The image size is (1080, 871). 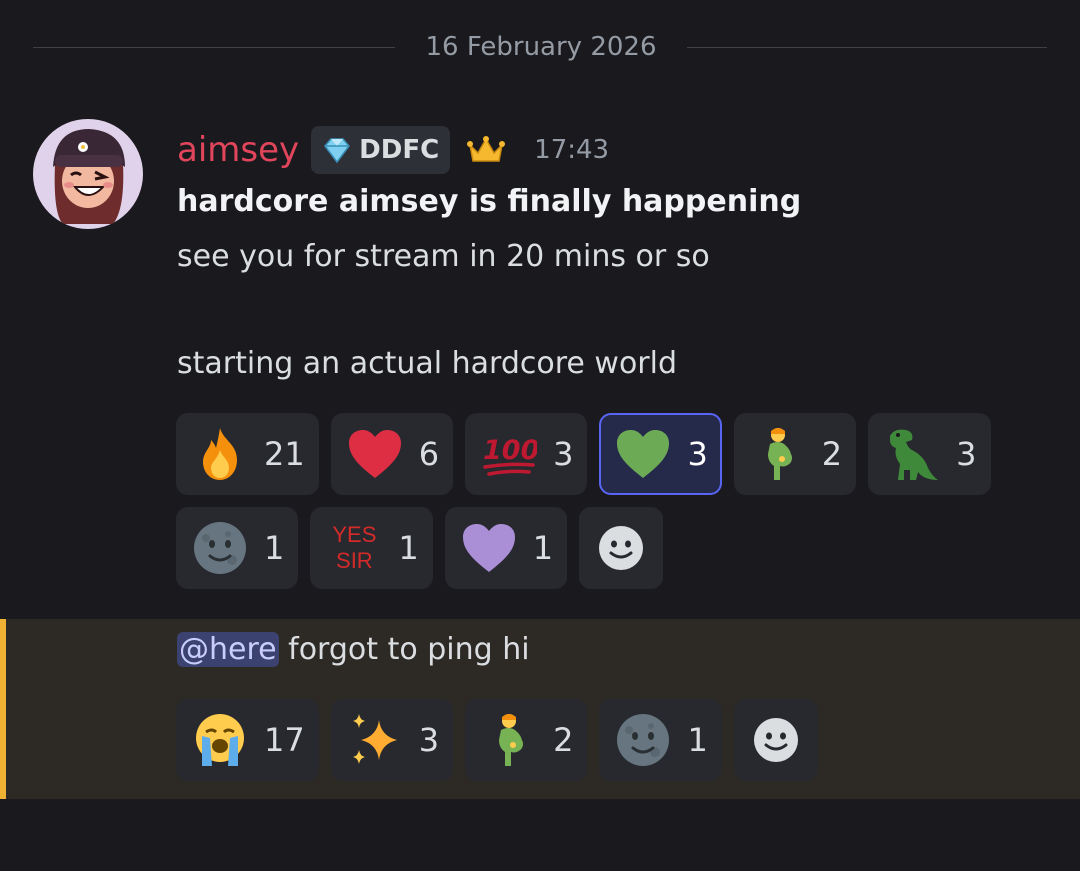 I want to click on divider-date: 16 February 2026, so click(x=541, y=47).